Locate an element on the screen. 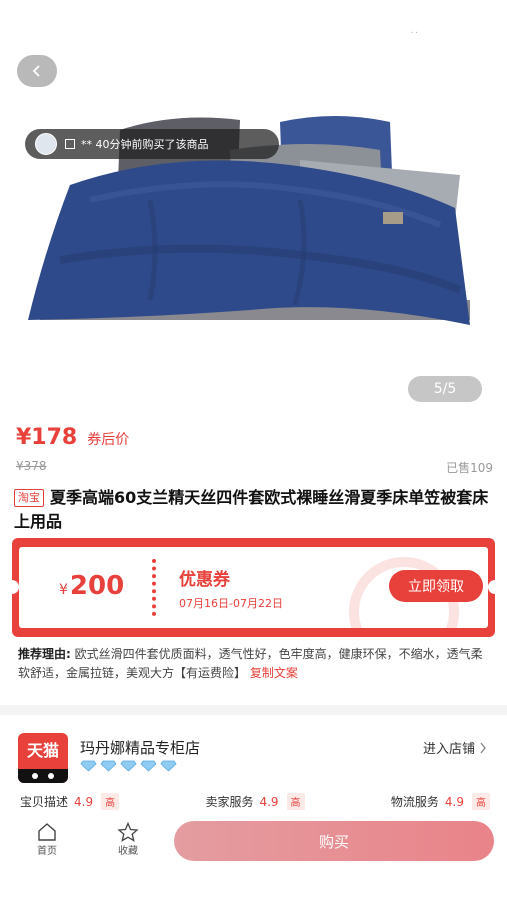 The width and height of the screenshot is (507, 900). original-price: ¥378 is located at coordinates (31, 466).